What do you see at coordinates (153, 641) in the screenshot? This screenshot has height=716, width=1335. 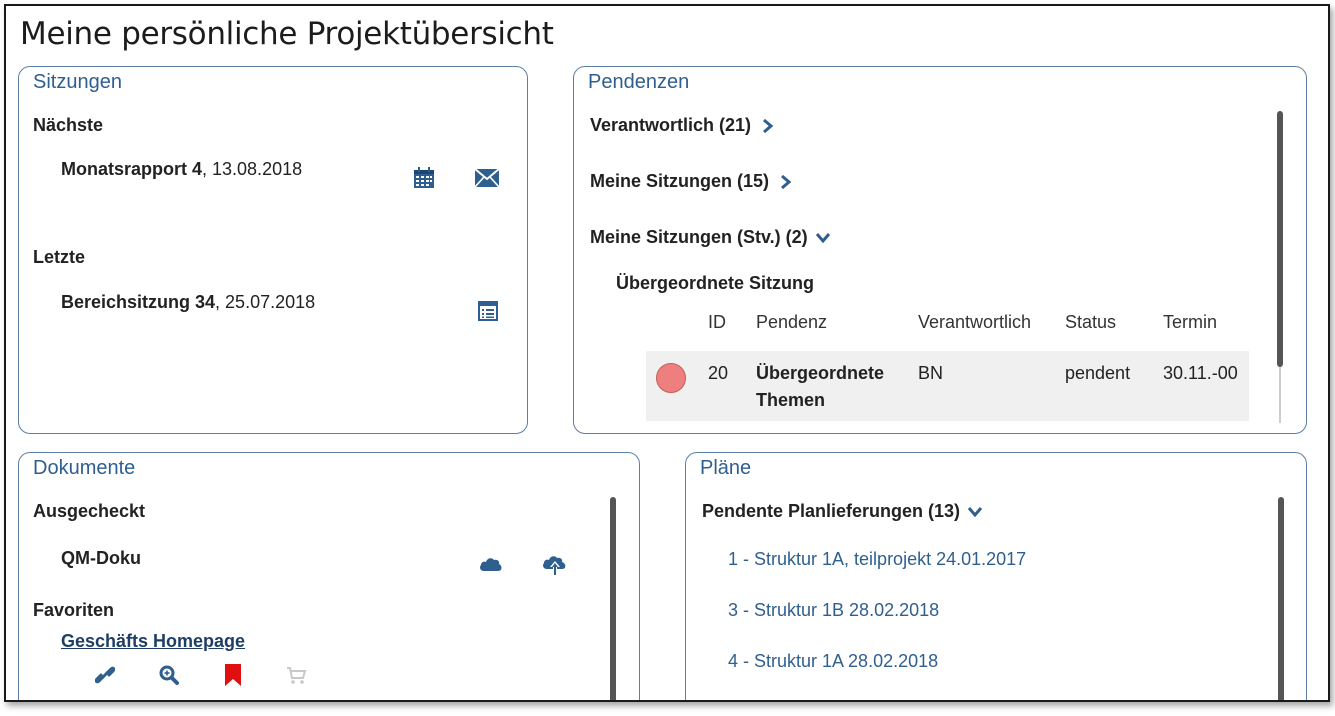 I see `favorite-link-homepage: Geschäfts Homepage` at bounding box center [153, 641].